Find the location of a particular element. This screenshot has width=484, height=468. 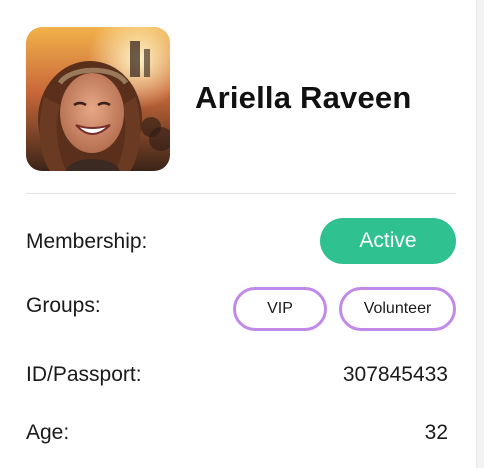

group-chip-volunteer: Volunteer is located at coordinates (397, 309).